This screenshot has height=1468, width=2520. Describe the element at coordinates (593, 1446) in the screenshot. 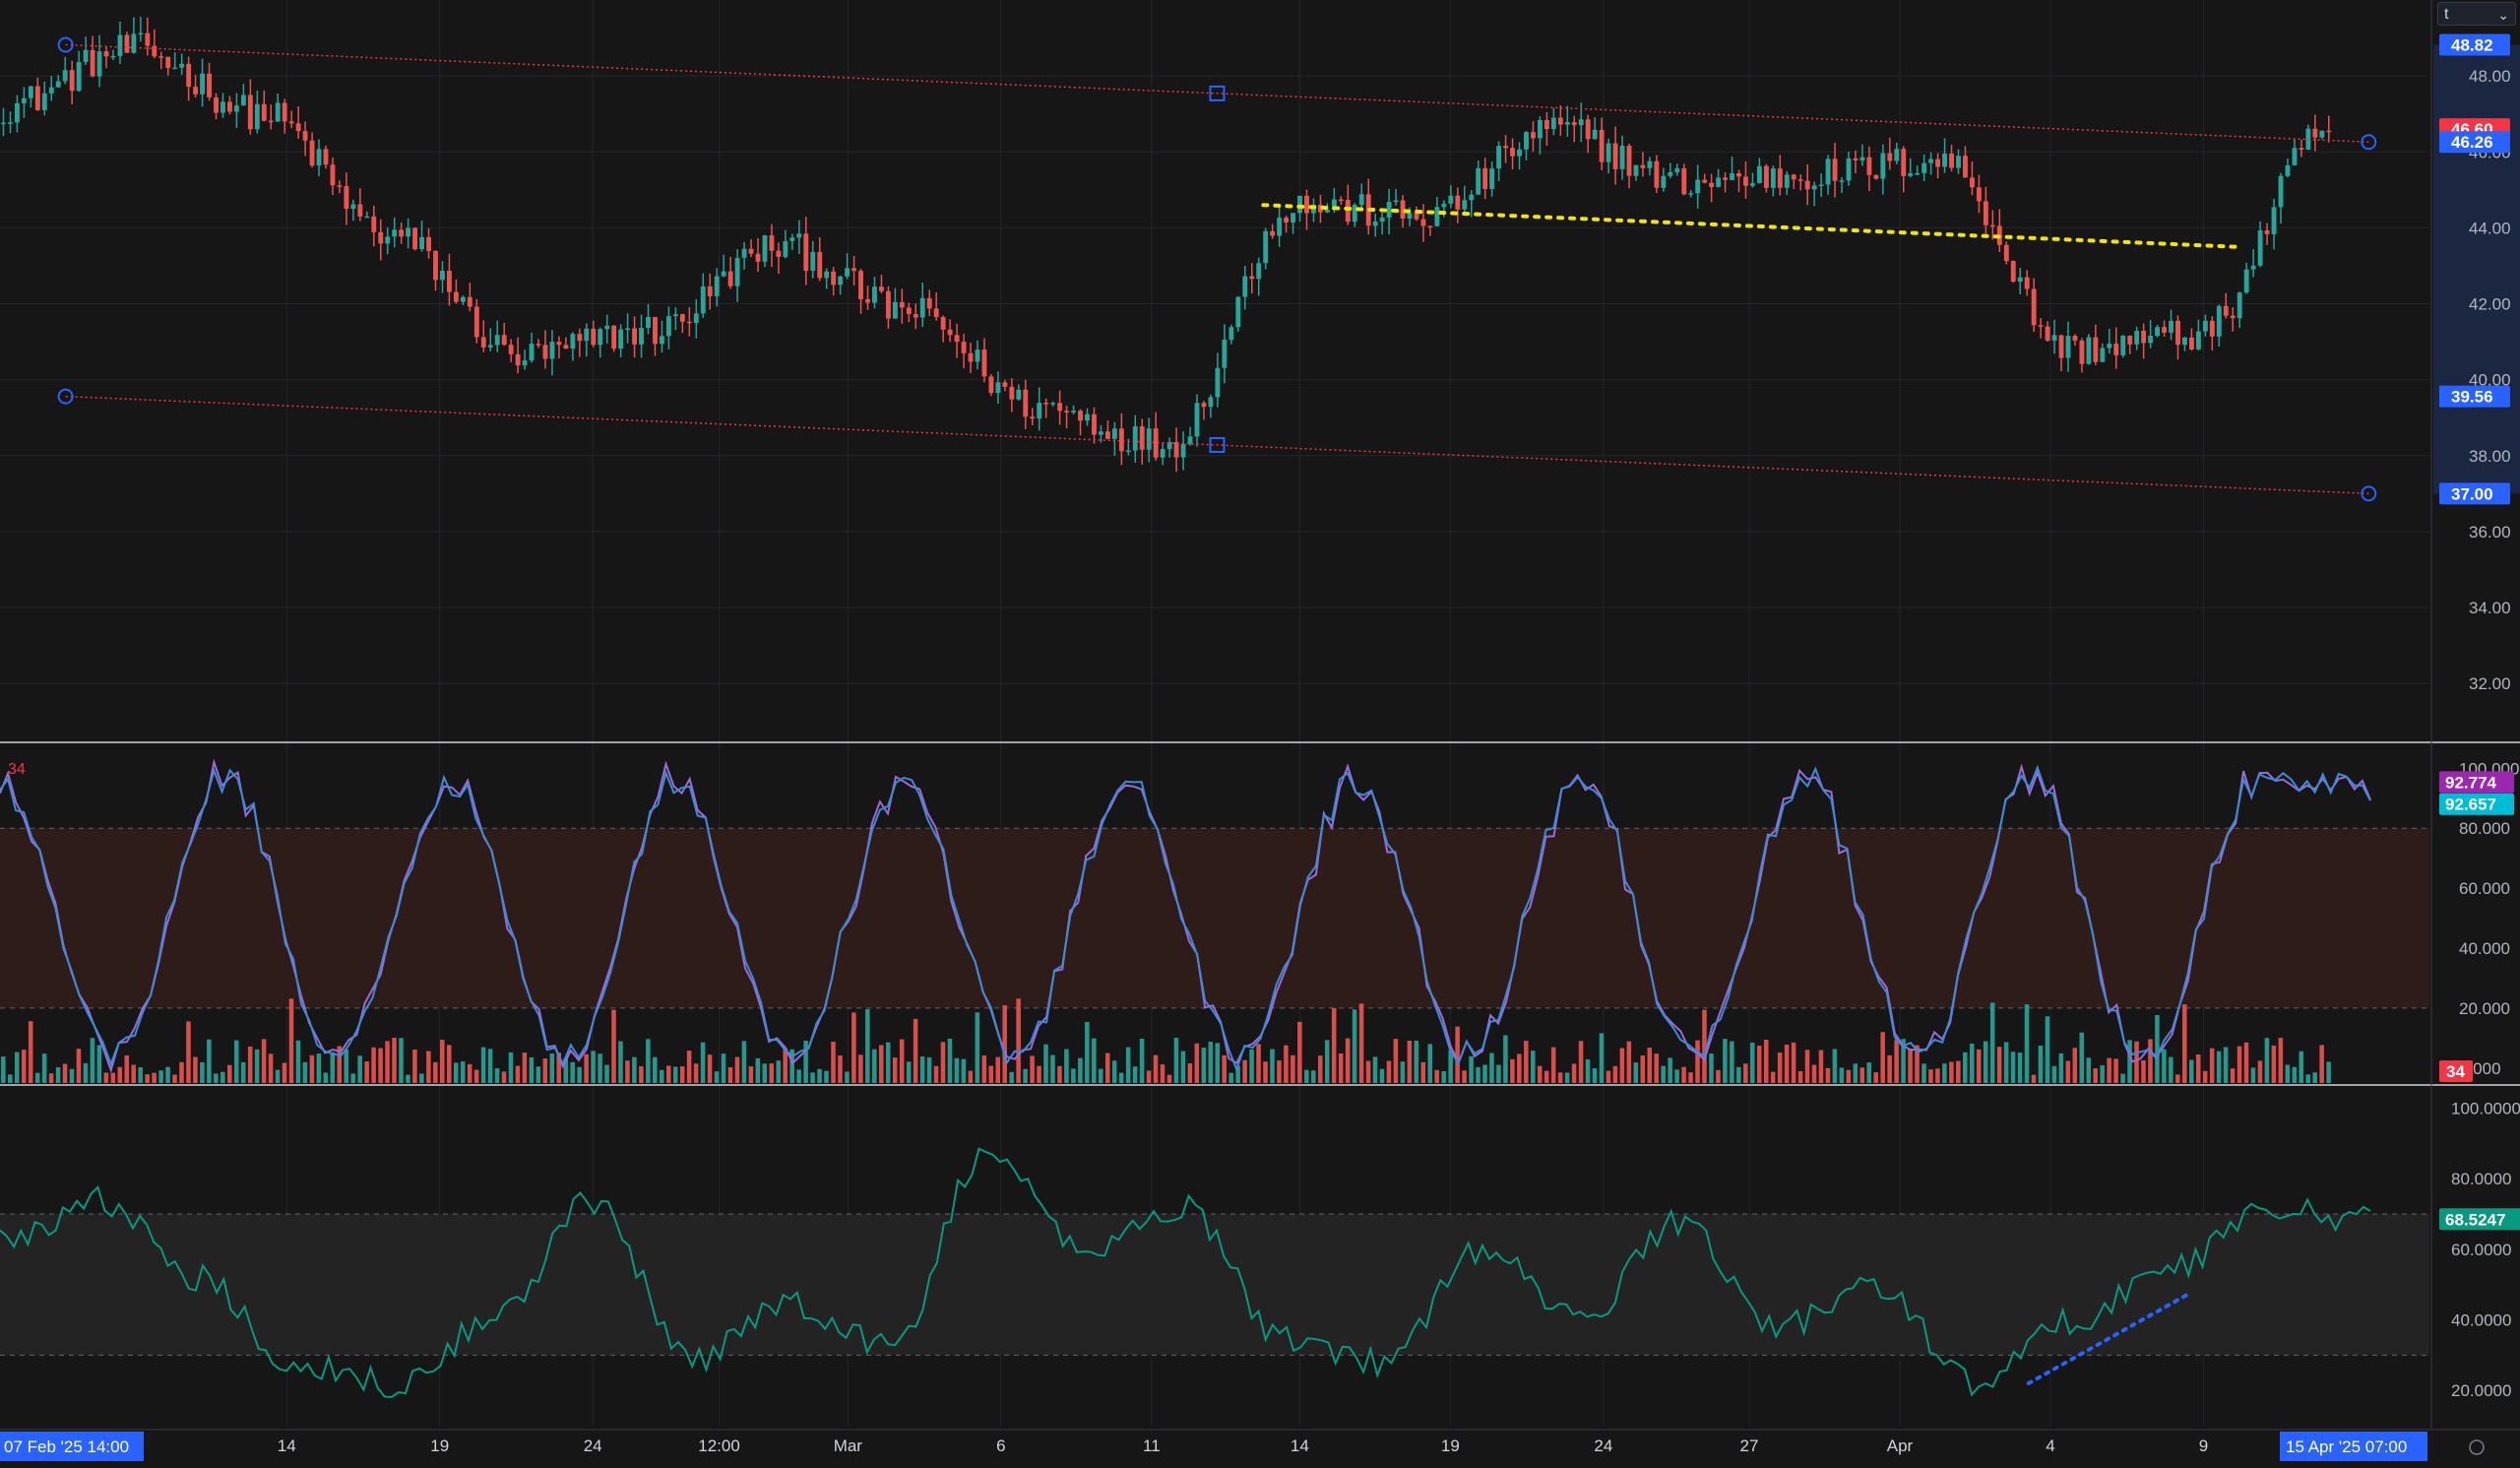

I see `time-tick-label: 24` at that location.